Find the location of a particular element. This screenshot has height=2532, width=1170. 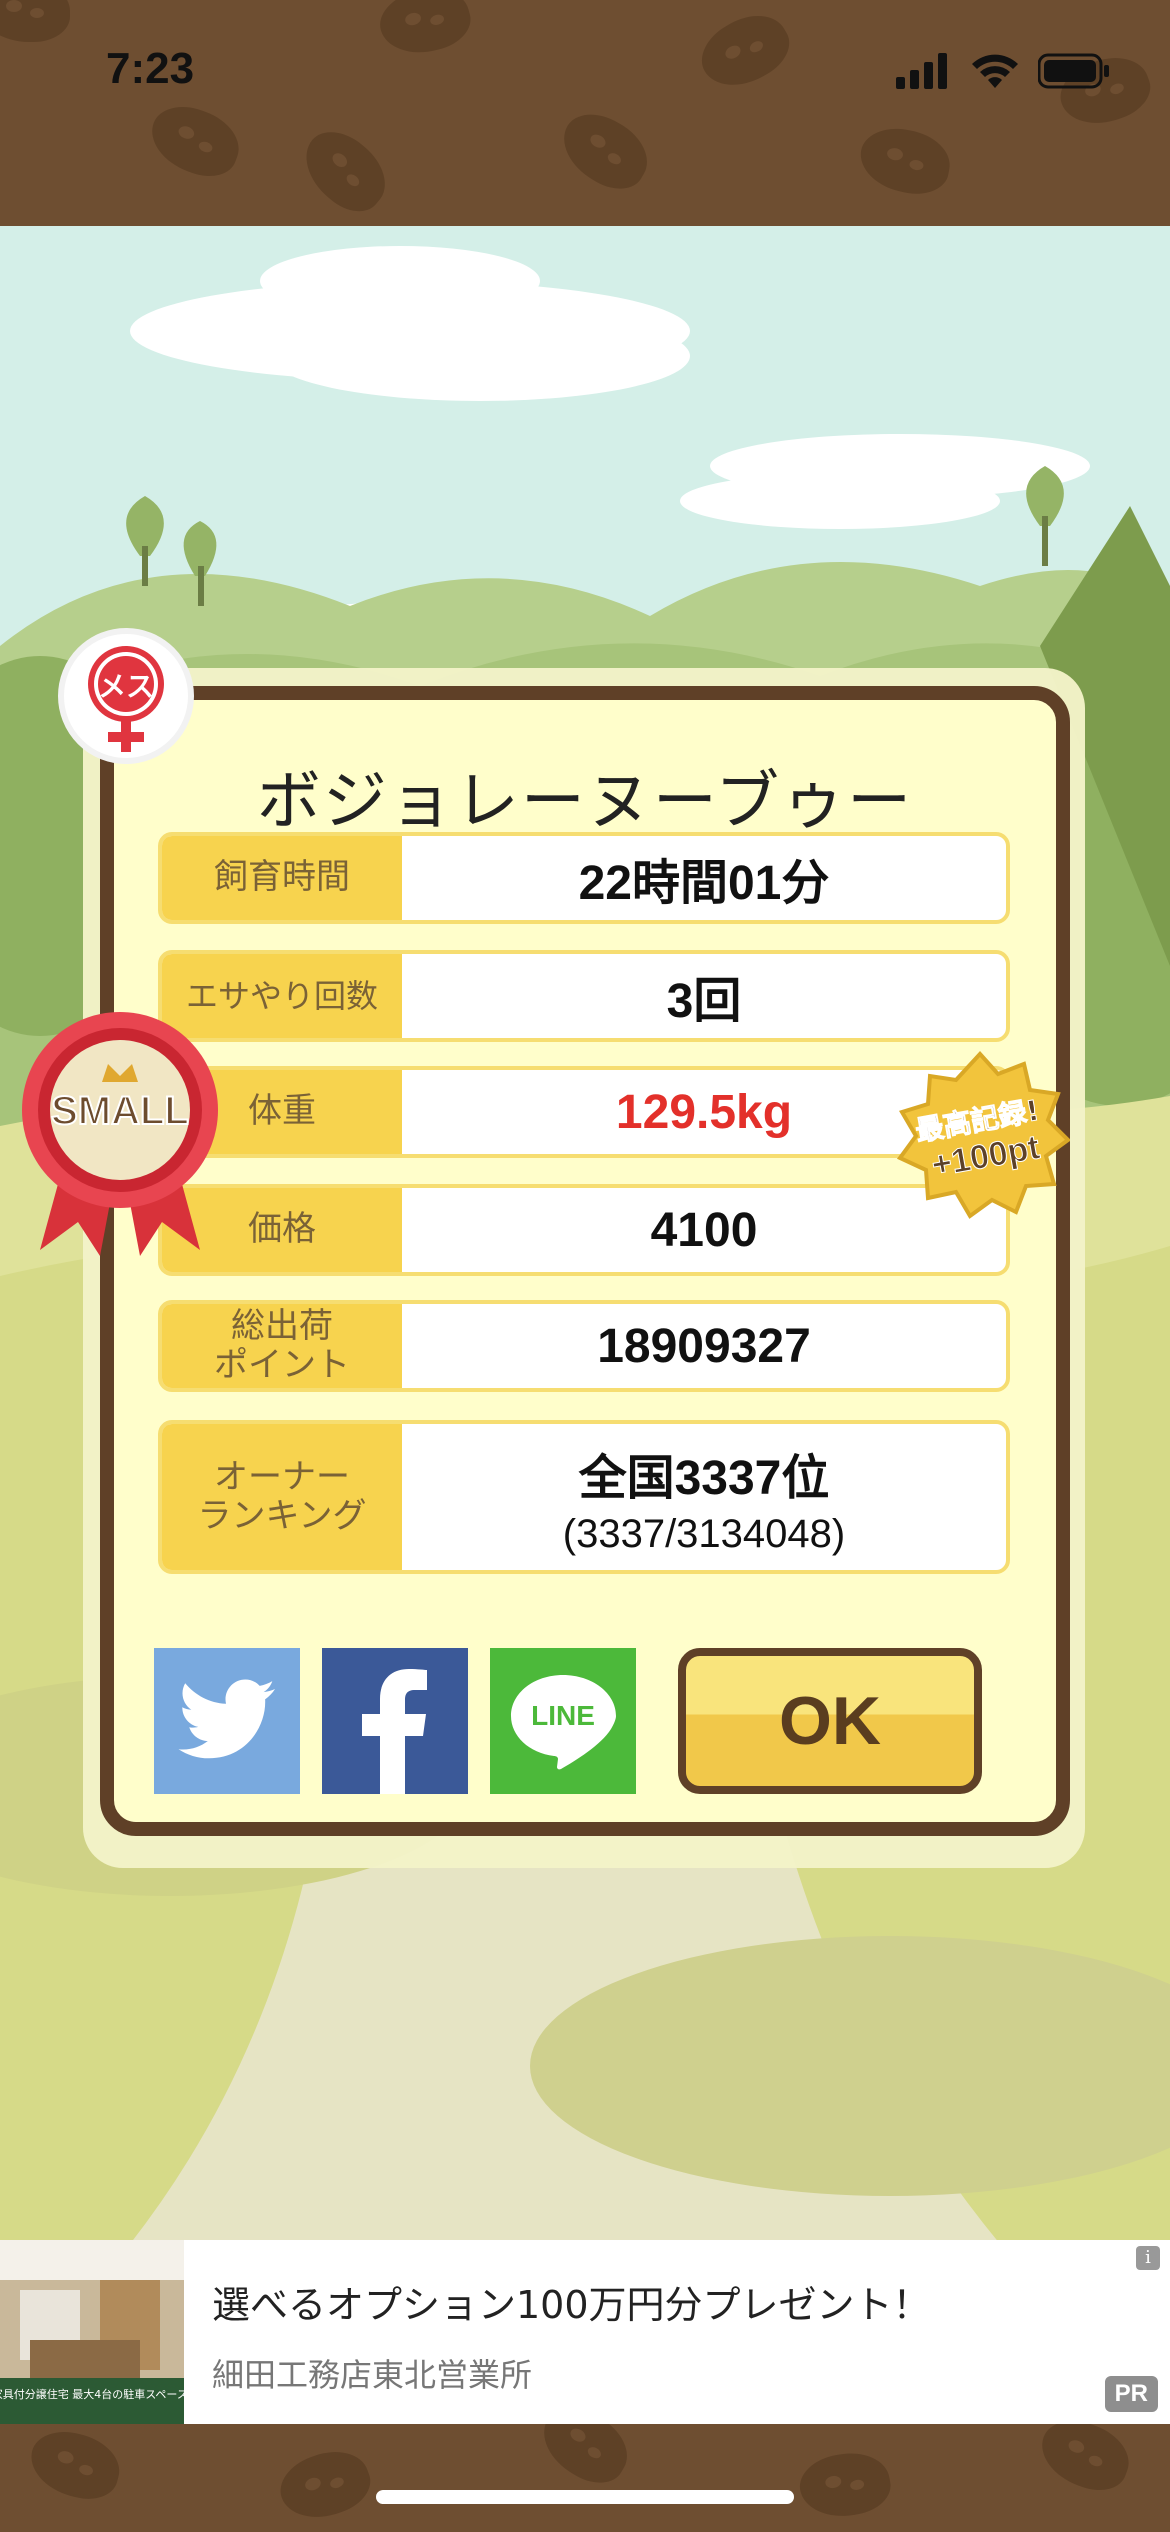

twitter-share-button is located at coordinates (227, 1721).